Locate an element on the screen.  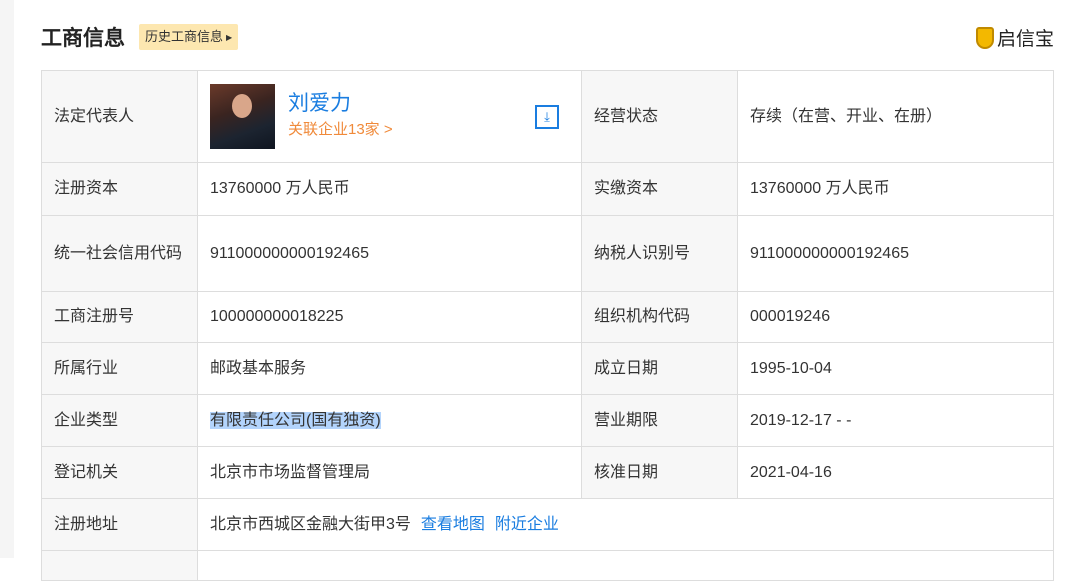
label: 注册地址 is located at coordinates (119, 524).